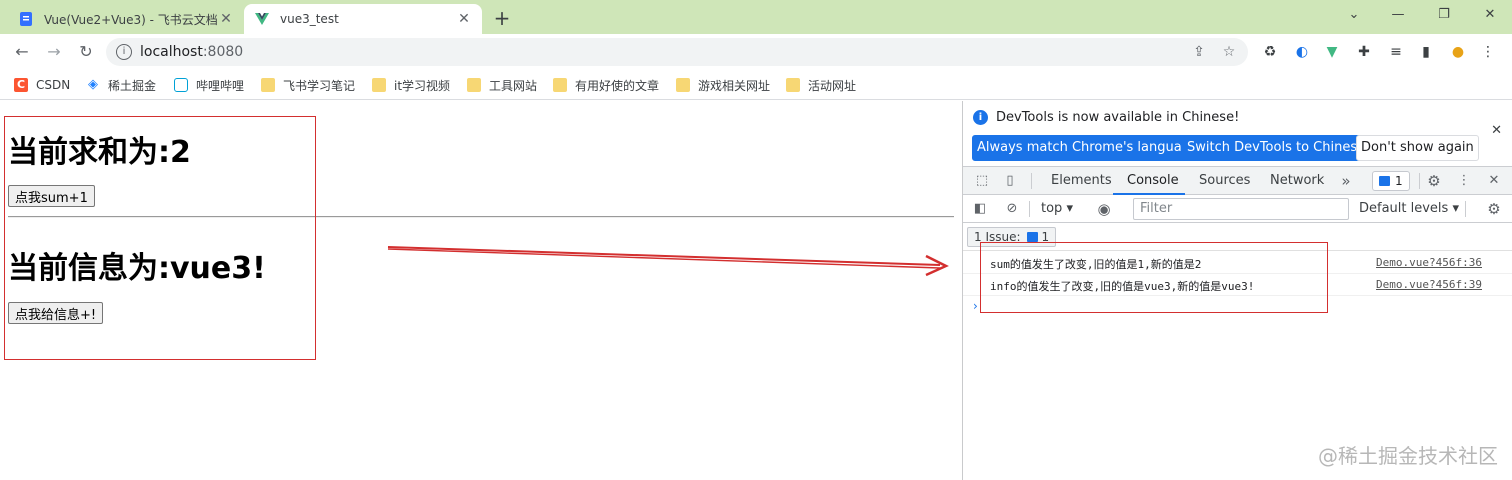  I want to click on bookmark-folder: 工具网站, so click(502, 85).